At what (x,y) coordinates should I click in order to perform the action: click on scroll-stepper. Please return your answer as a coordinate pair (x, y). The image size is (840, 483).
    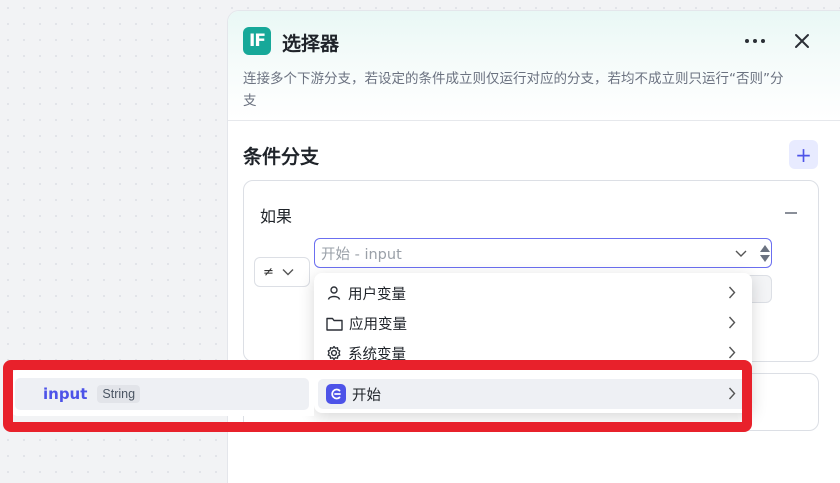
    Looking at the image, I should click on (765, 253).